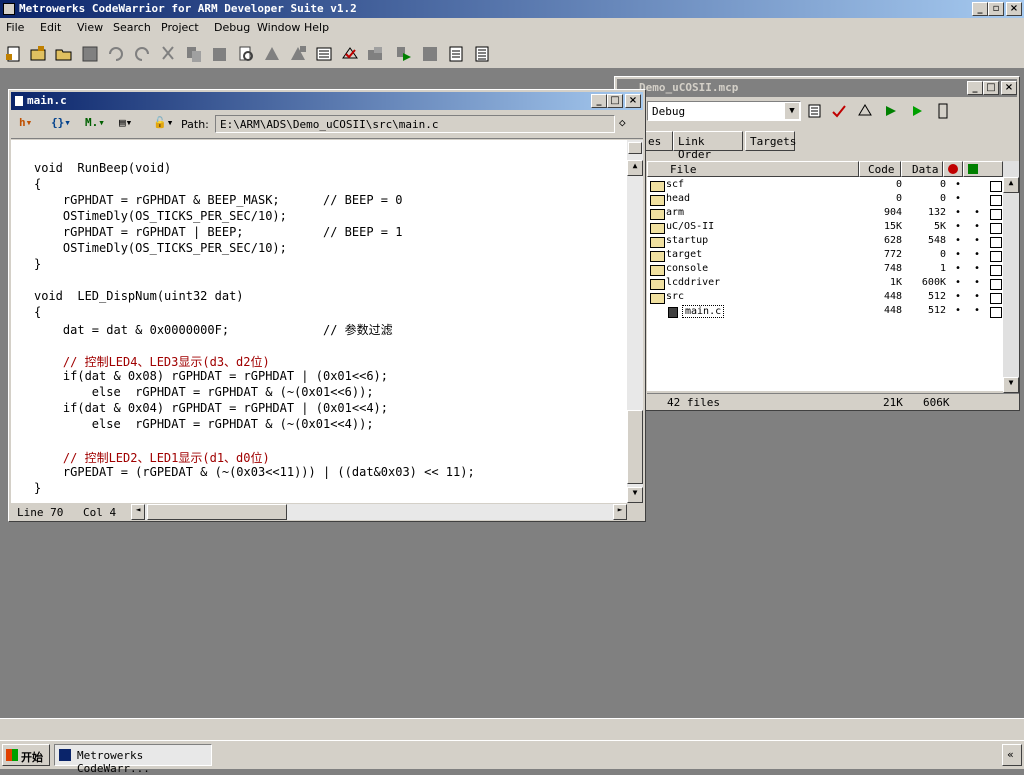 The image size is (1024, 775). What do you see at coordinates (917, 111) in the screenshot?
I see `run-target-icon` at bounding box center [917, 111].